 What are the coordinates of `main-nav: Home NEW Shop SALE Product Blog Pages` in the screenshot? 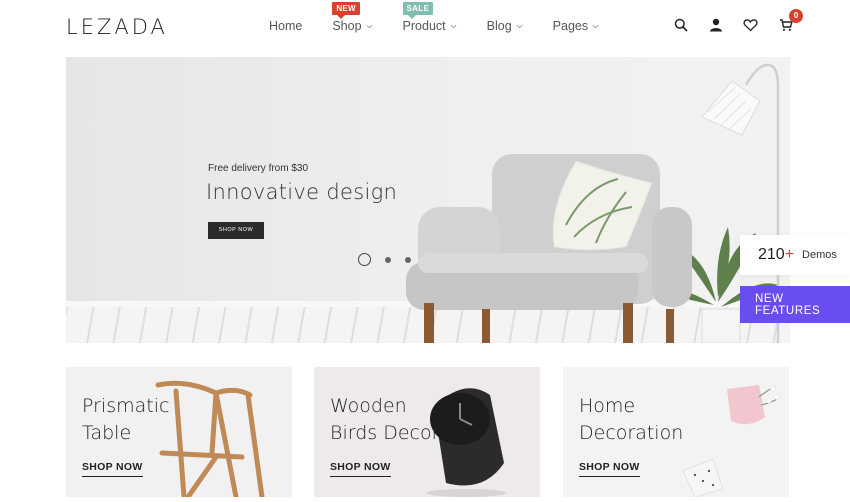 It's located at (449, 17).